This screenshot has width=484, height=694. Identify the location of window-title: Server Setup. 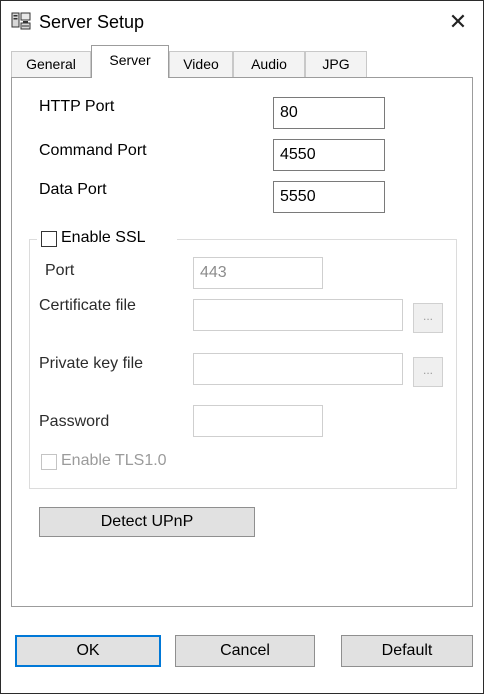
(92, 22).